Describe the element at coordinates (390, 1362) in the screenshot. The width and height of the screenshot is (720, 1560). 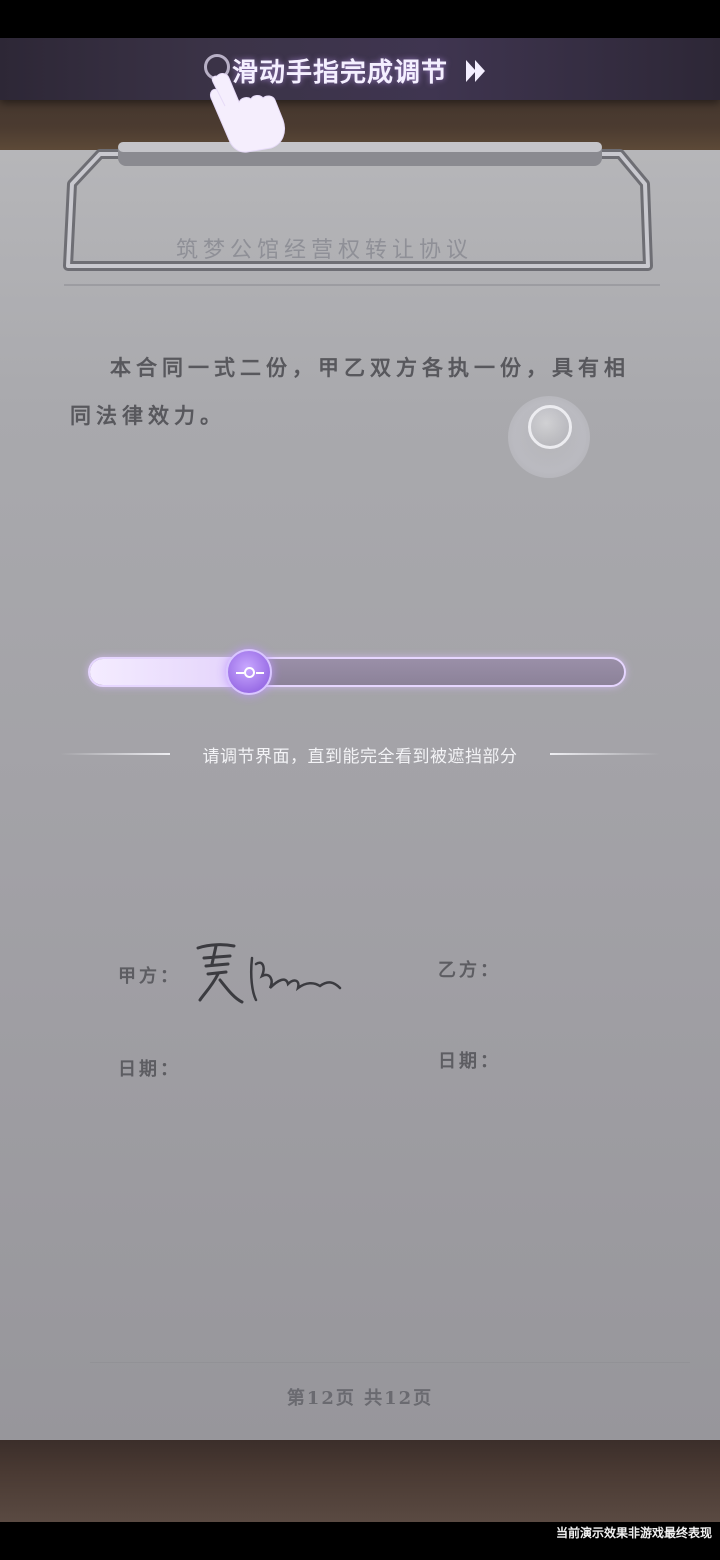
I see `page-divider` at that location.